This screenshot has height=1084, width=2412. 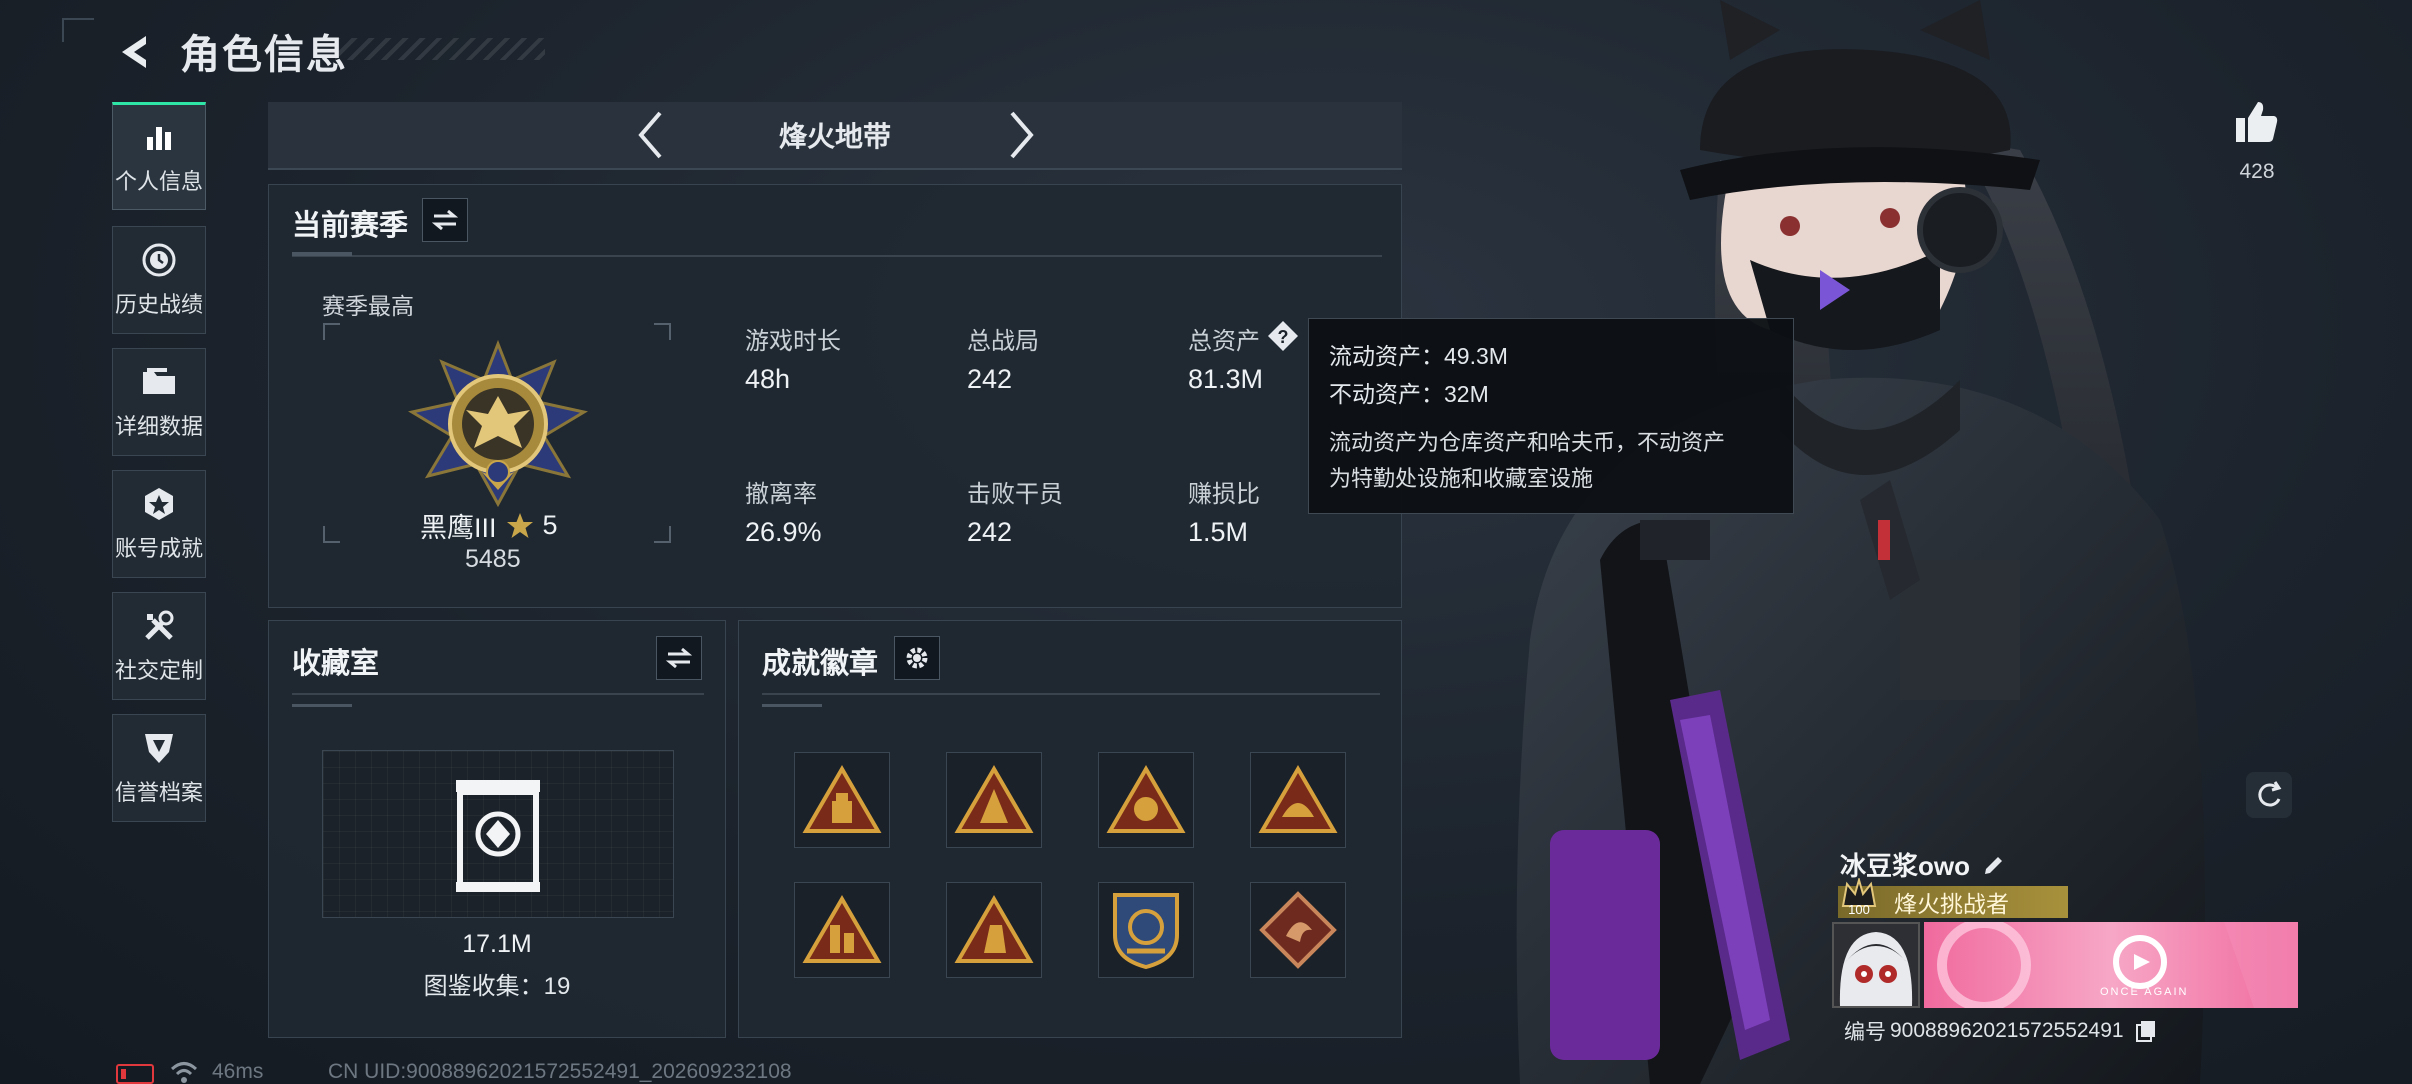 What do you see at coordinates (1015, 494) in the screenshot?
I see `stat-label-kills: 击败干员` at bounding box center [1015, 494].